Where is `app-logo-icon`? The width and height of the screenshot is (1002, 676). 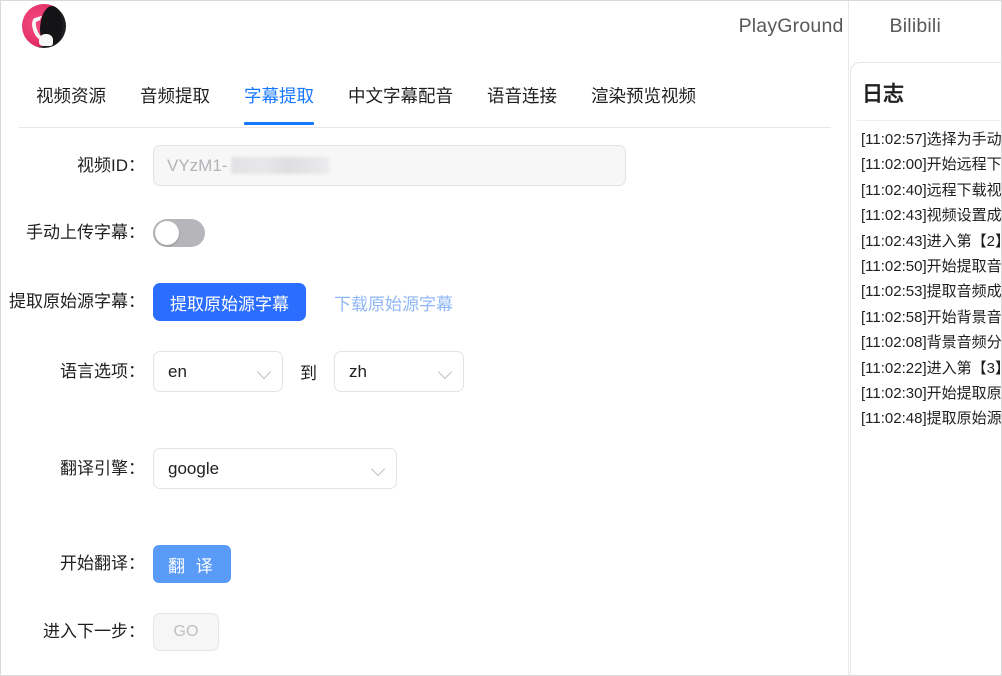 app-logo-icon is located at coordinates (44, 26).